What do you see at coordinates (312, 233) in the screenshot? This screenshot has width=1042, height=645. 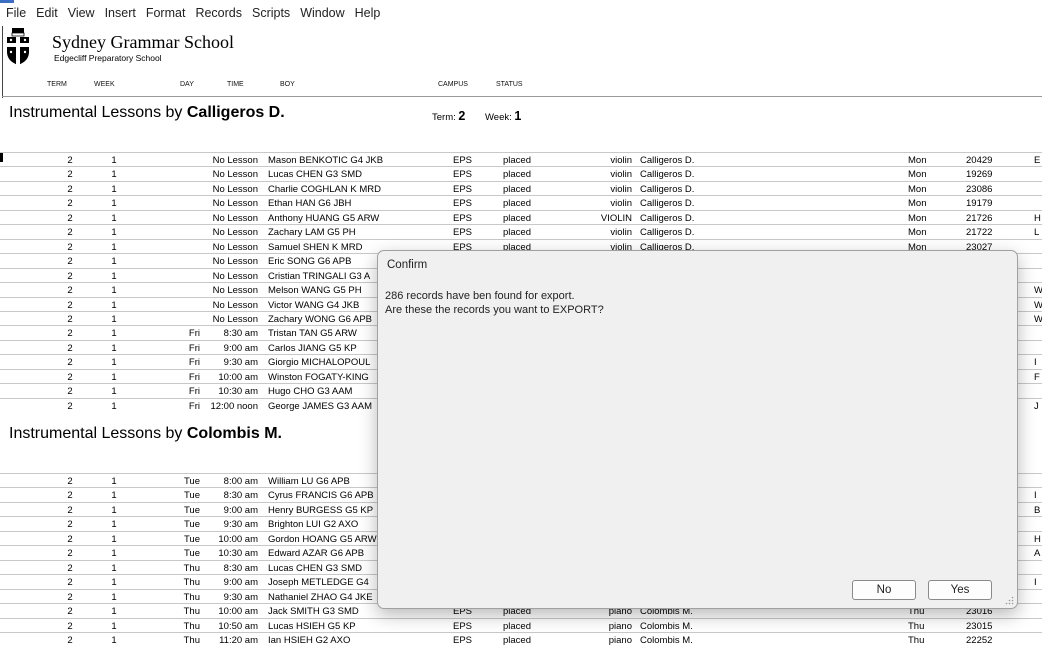 I see `cell-boy: Zachary LAM G5 PH` at bounding box center [312, 233].